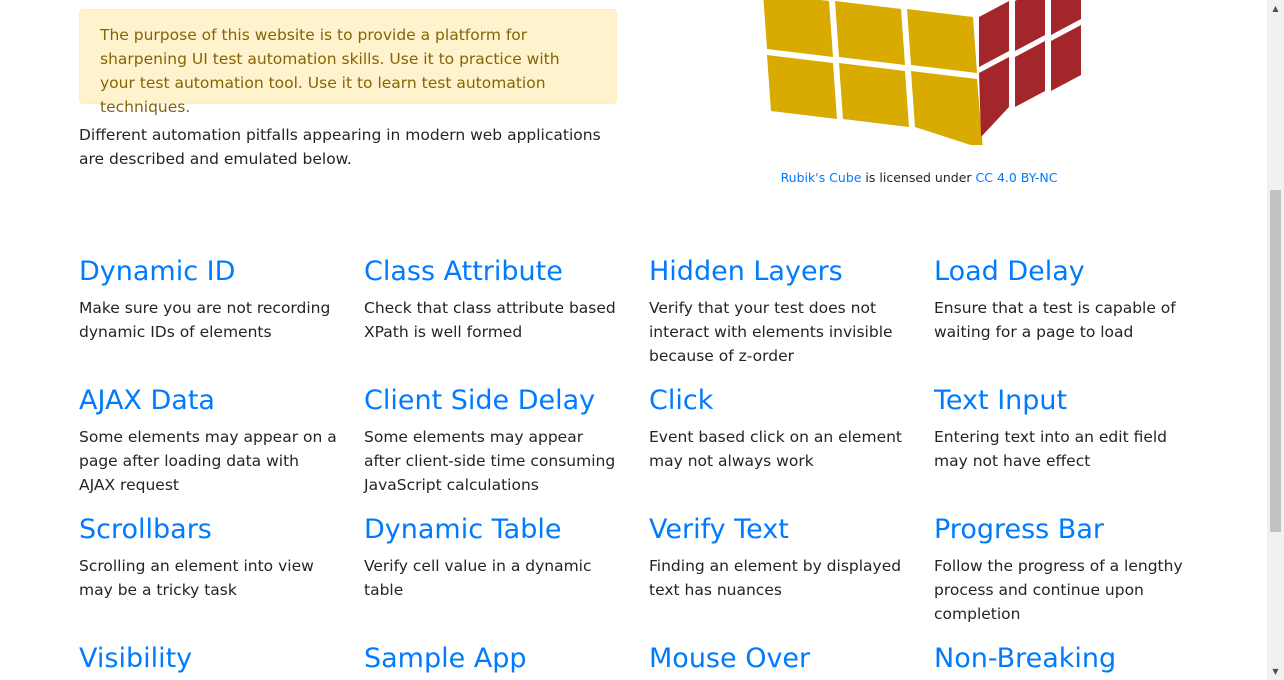  I want to click on card-title: Client Side Delay, so click(494, 401).